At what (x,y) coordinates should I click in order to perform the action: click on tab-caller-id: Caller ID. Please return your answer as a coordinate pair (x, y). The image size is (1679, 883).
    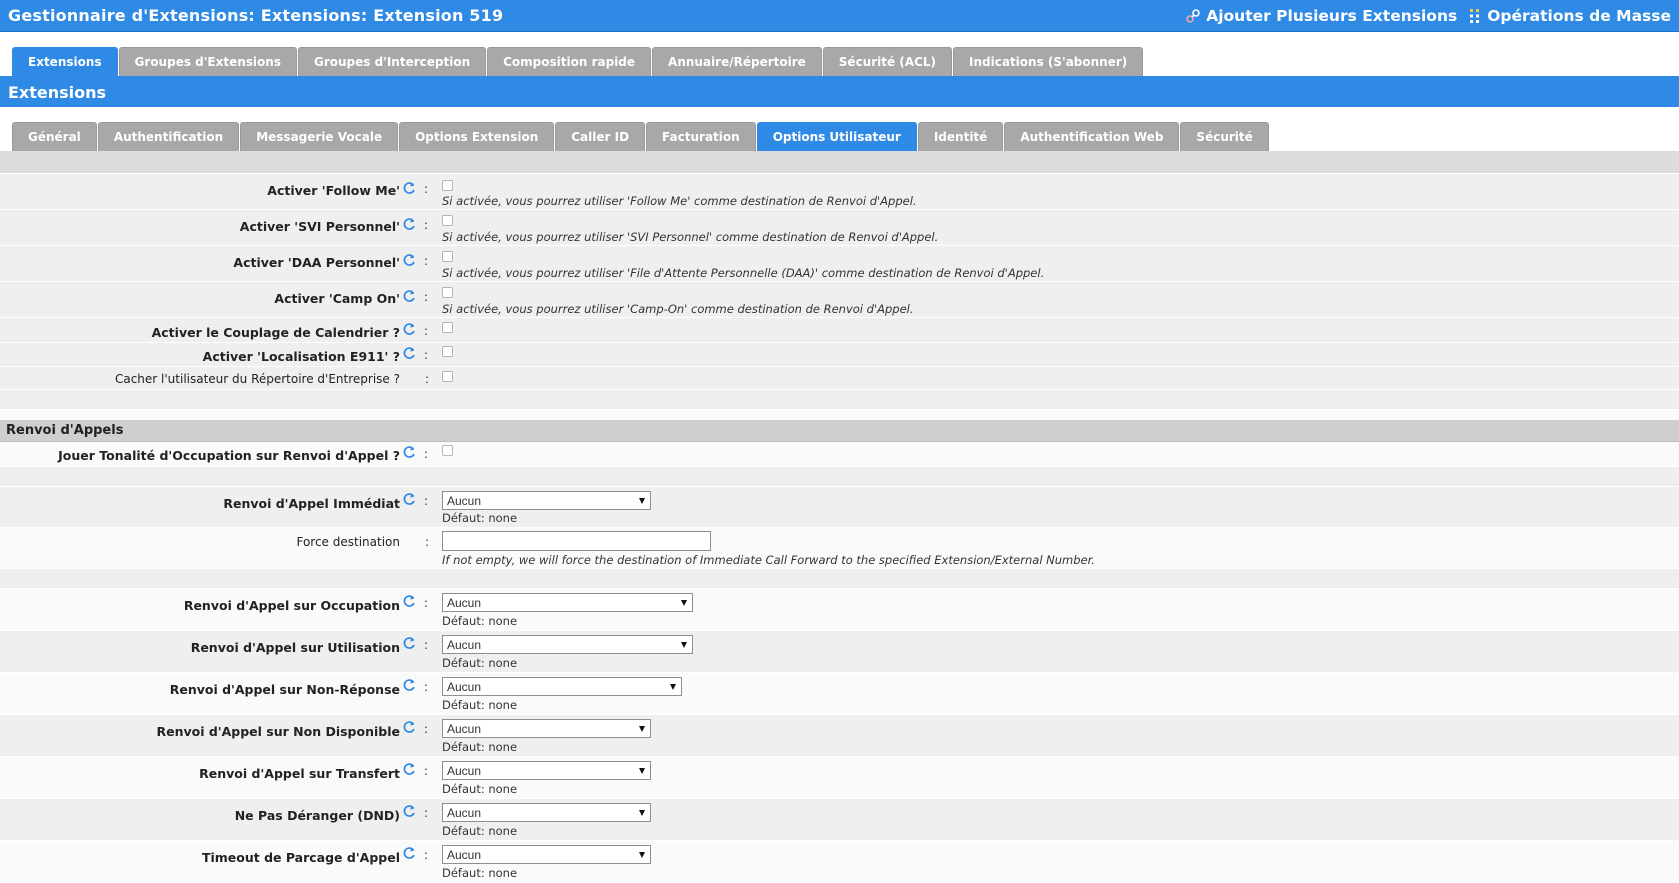
    Looking at the image, I should click on (600, 136).